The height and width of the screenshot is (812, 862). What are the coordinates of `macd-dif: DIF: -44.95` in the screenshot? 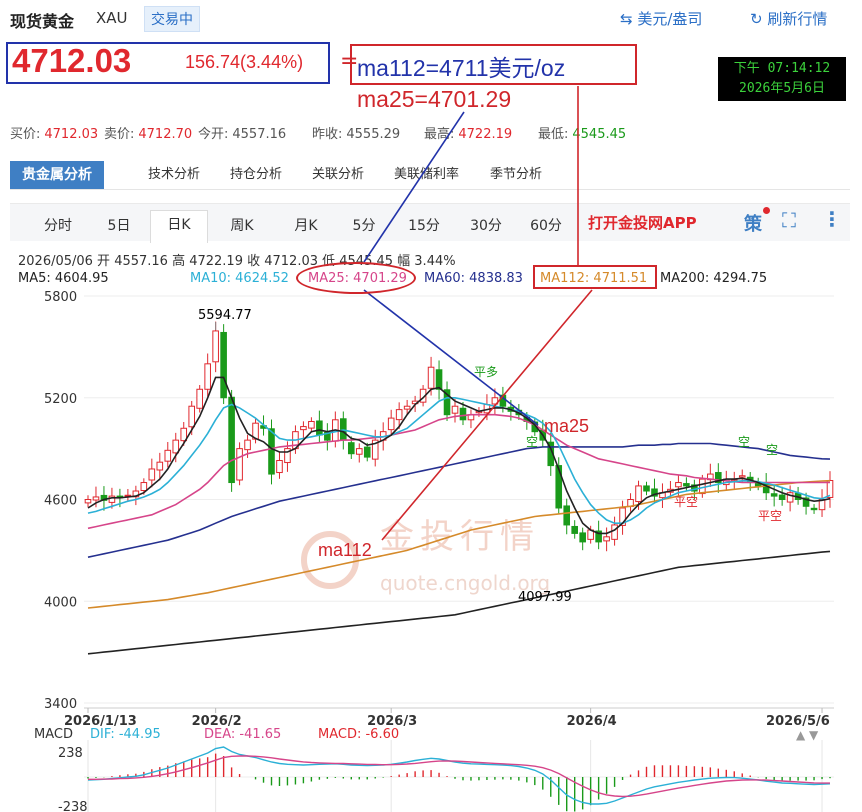 It's located at (125, 734).